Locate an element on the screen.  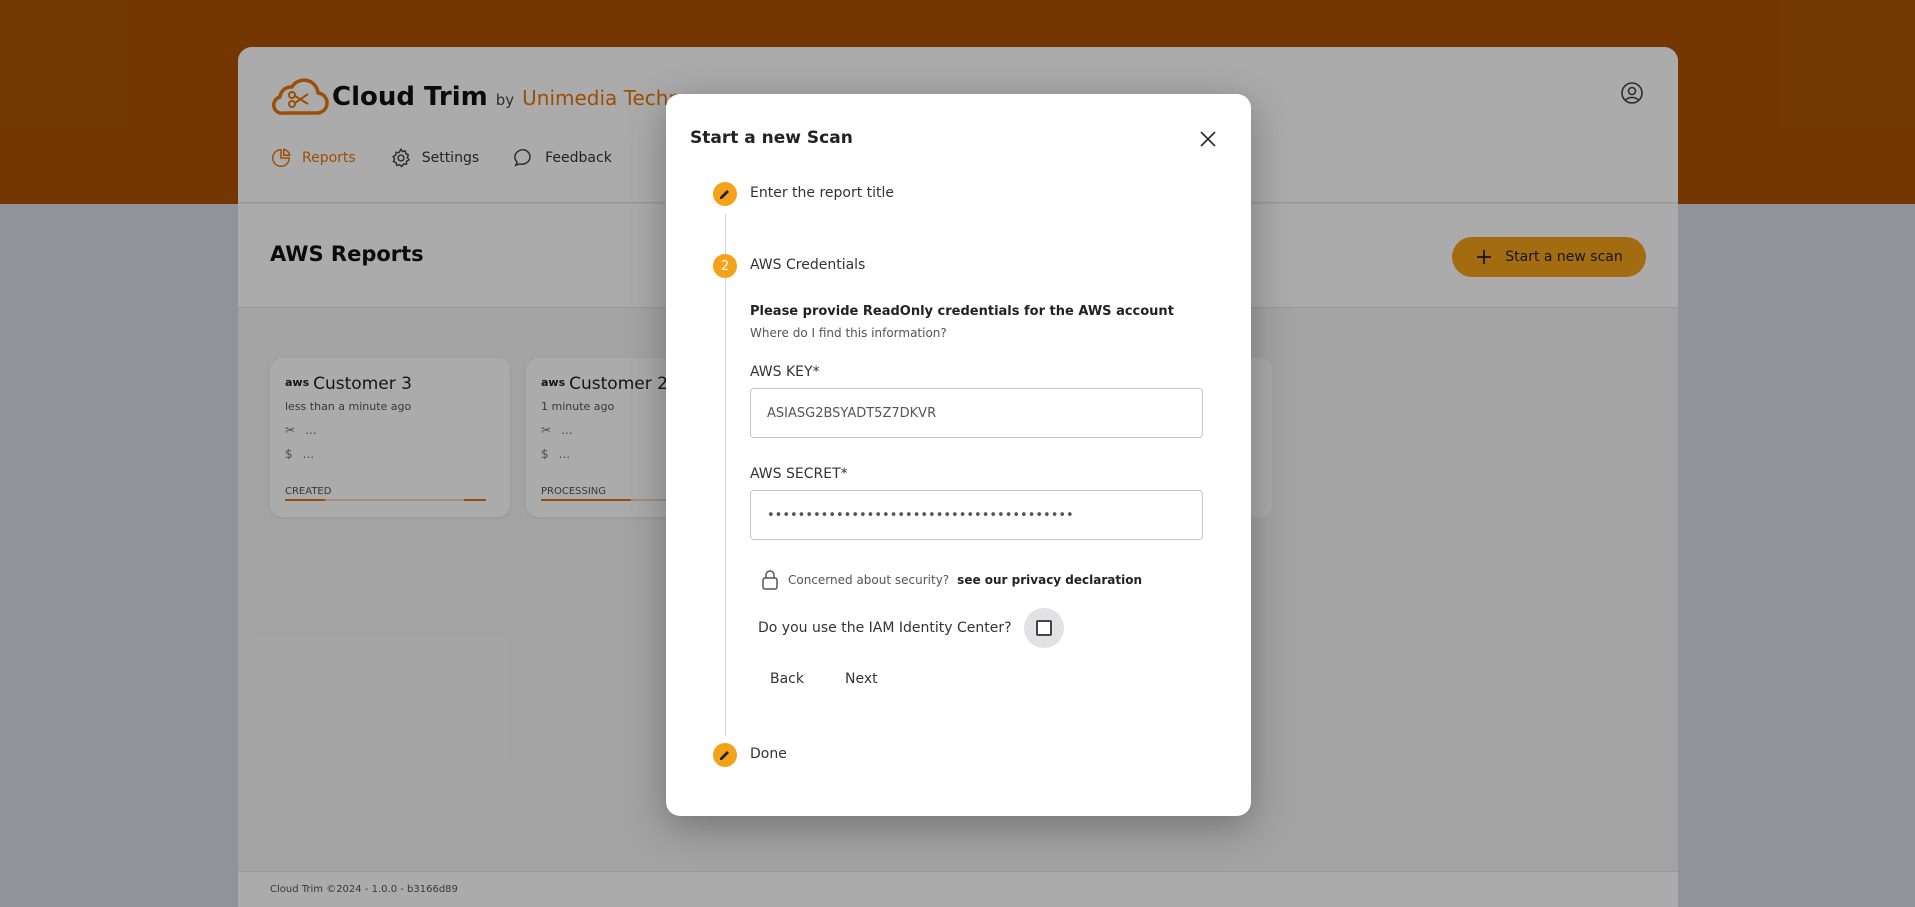
iam-question: Do you use the IAM Identity Center? is located at coordinates (885, 628).